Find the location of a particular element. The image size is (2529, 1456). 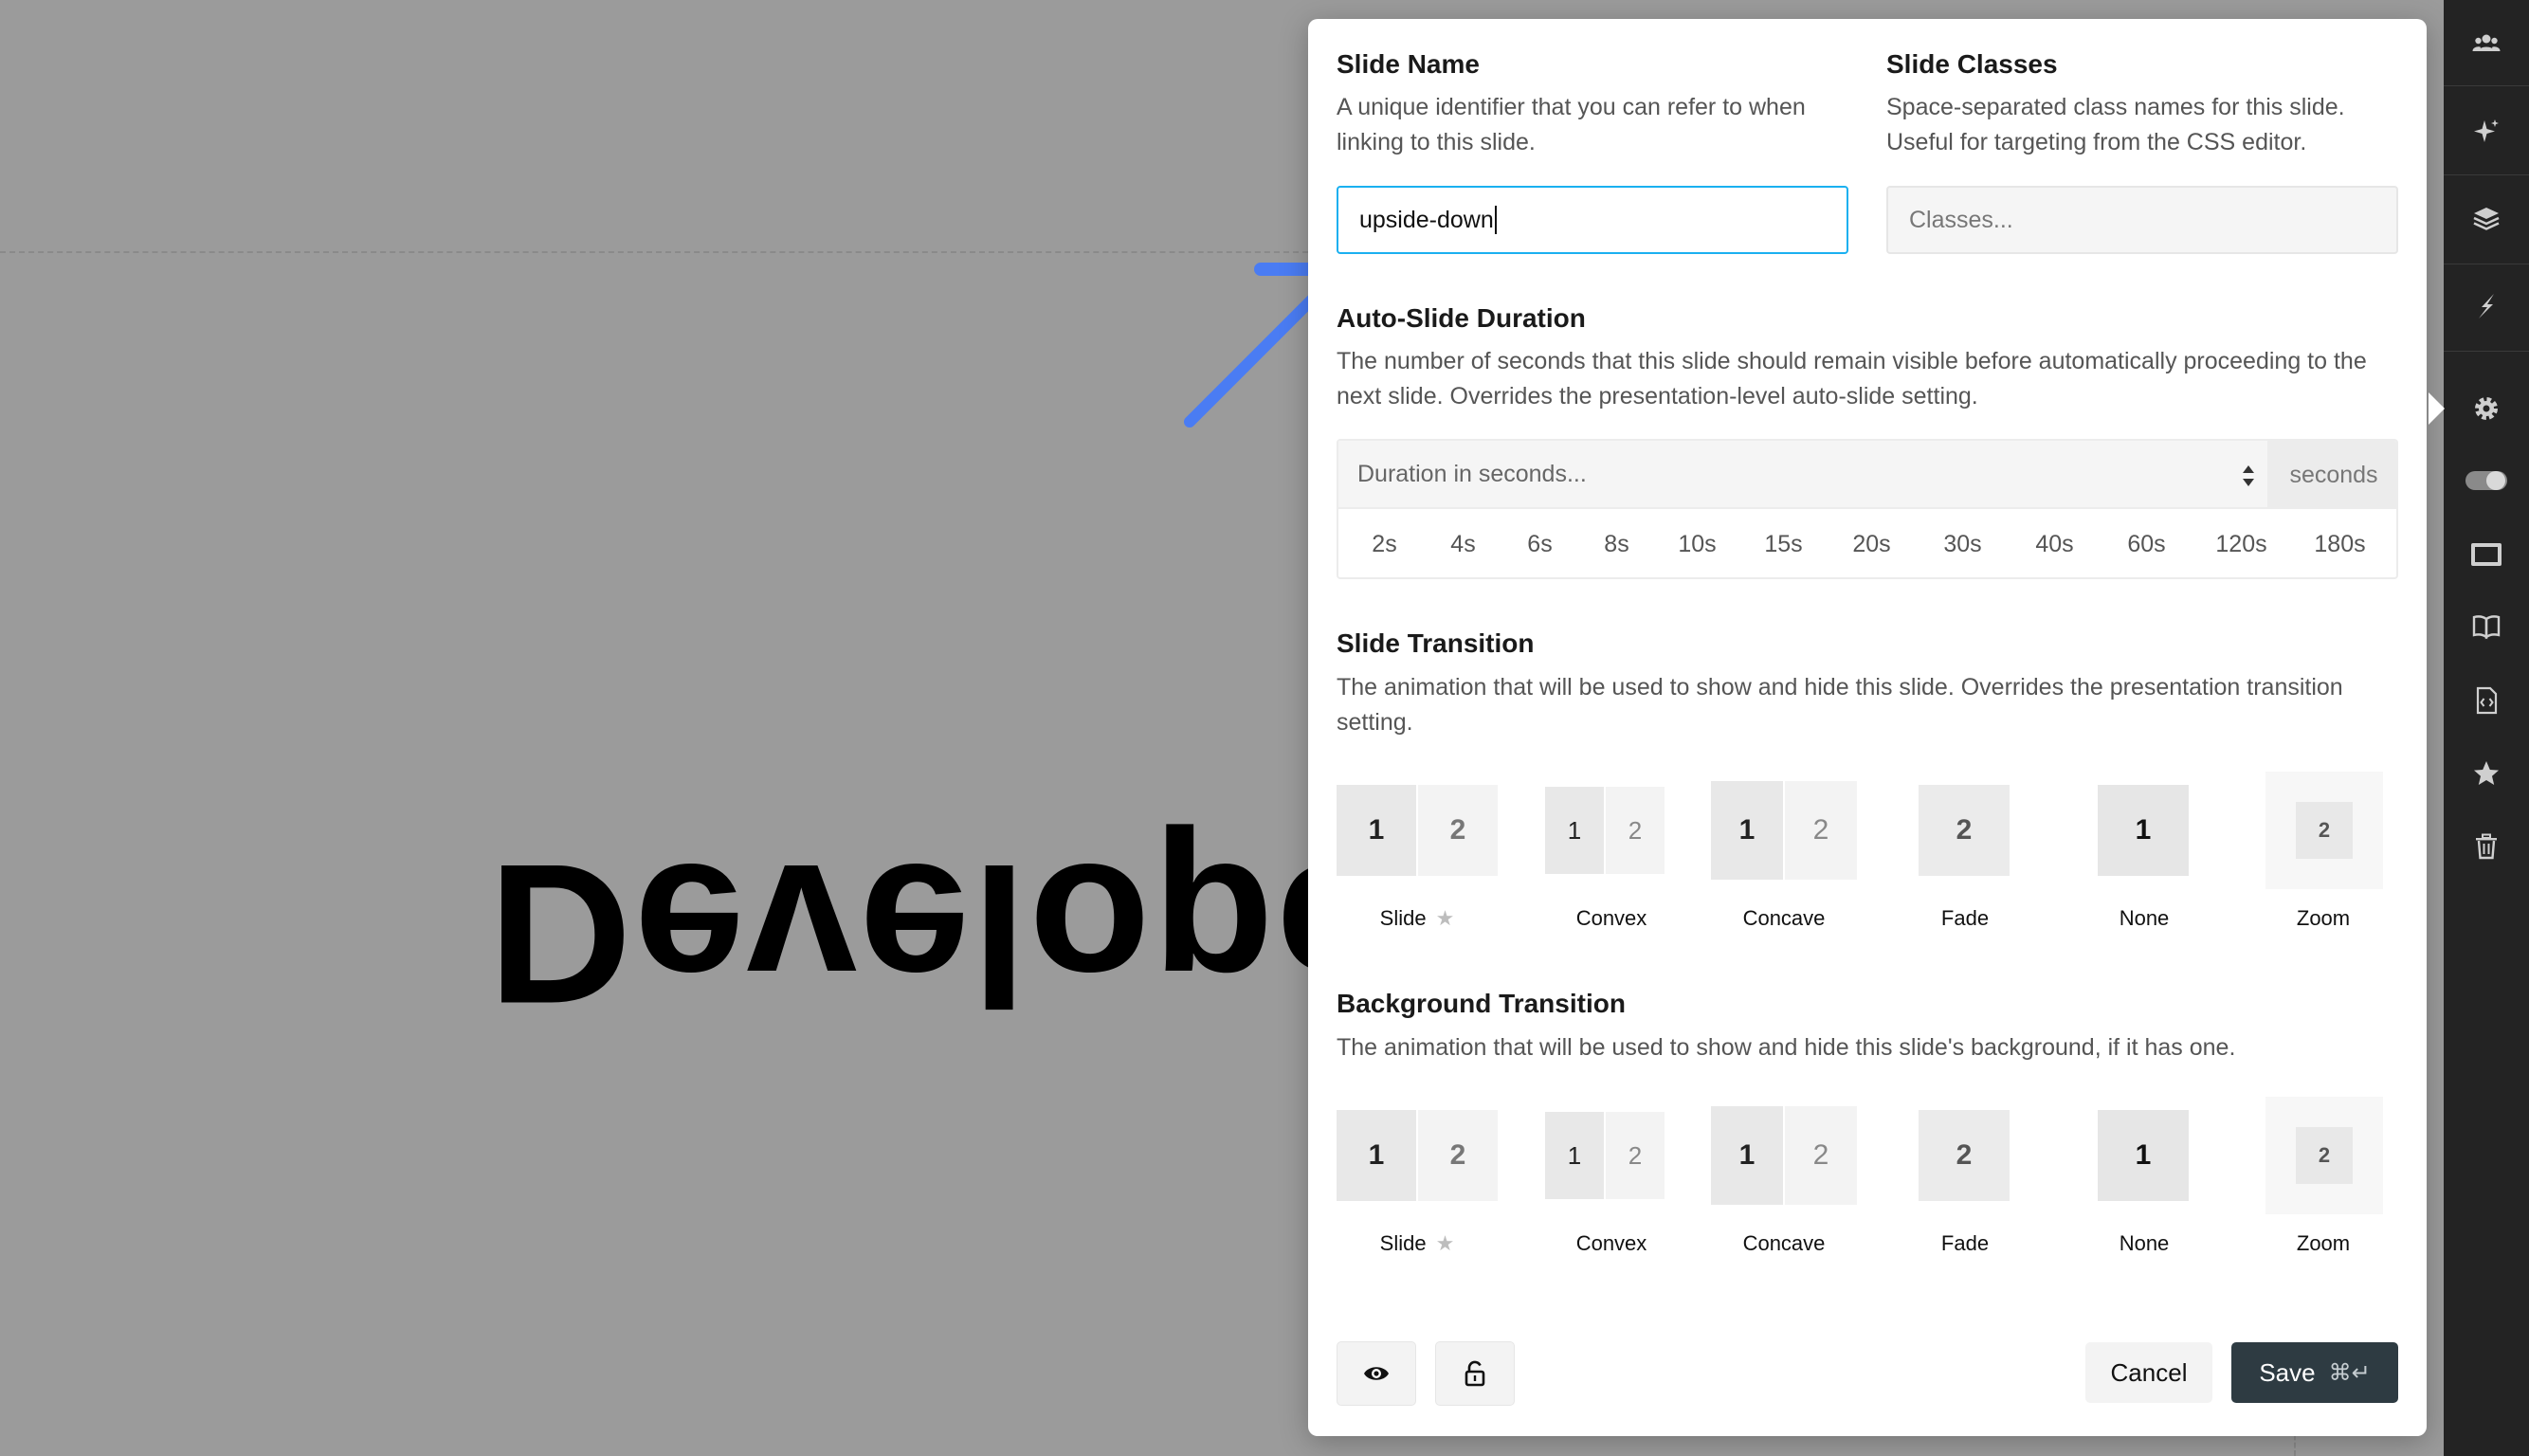

background-transition-option-fade: 2 Fade is located at coordinates (1965, 1190).